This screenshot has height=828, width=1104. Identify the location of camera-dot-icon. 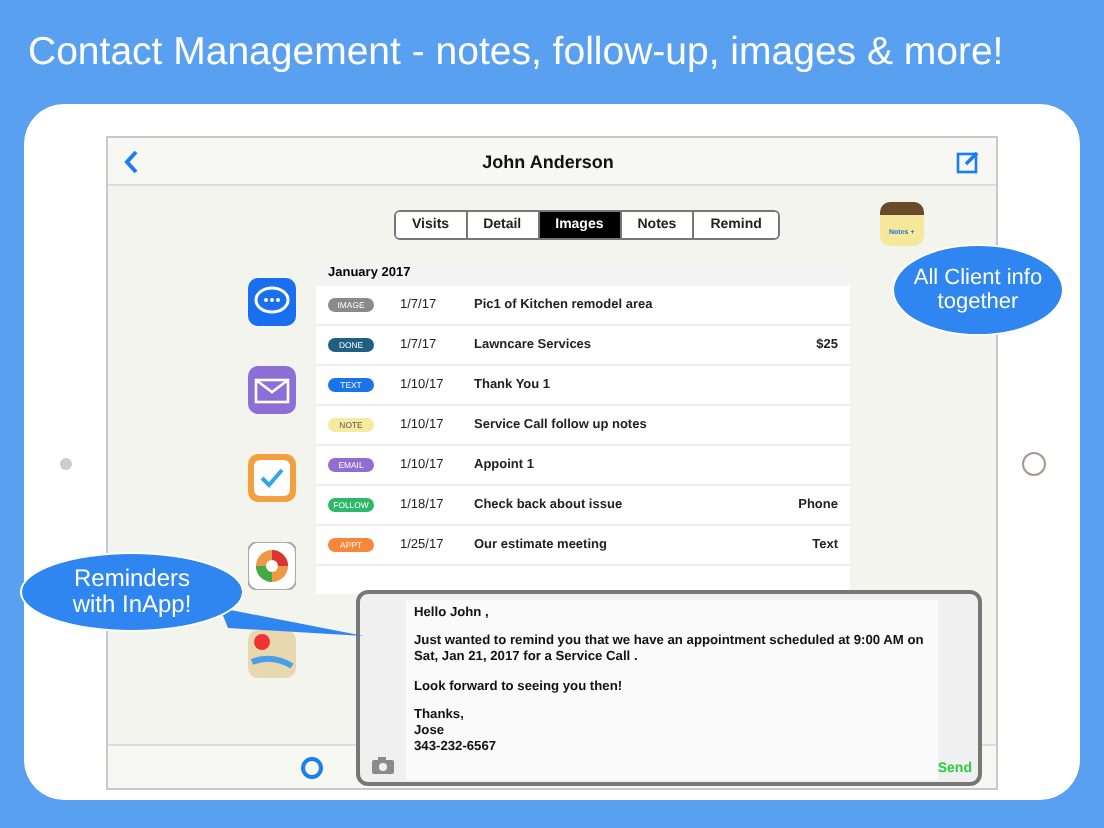
(66, 464).